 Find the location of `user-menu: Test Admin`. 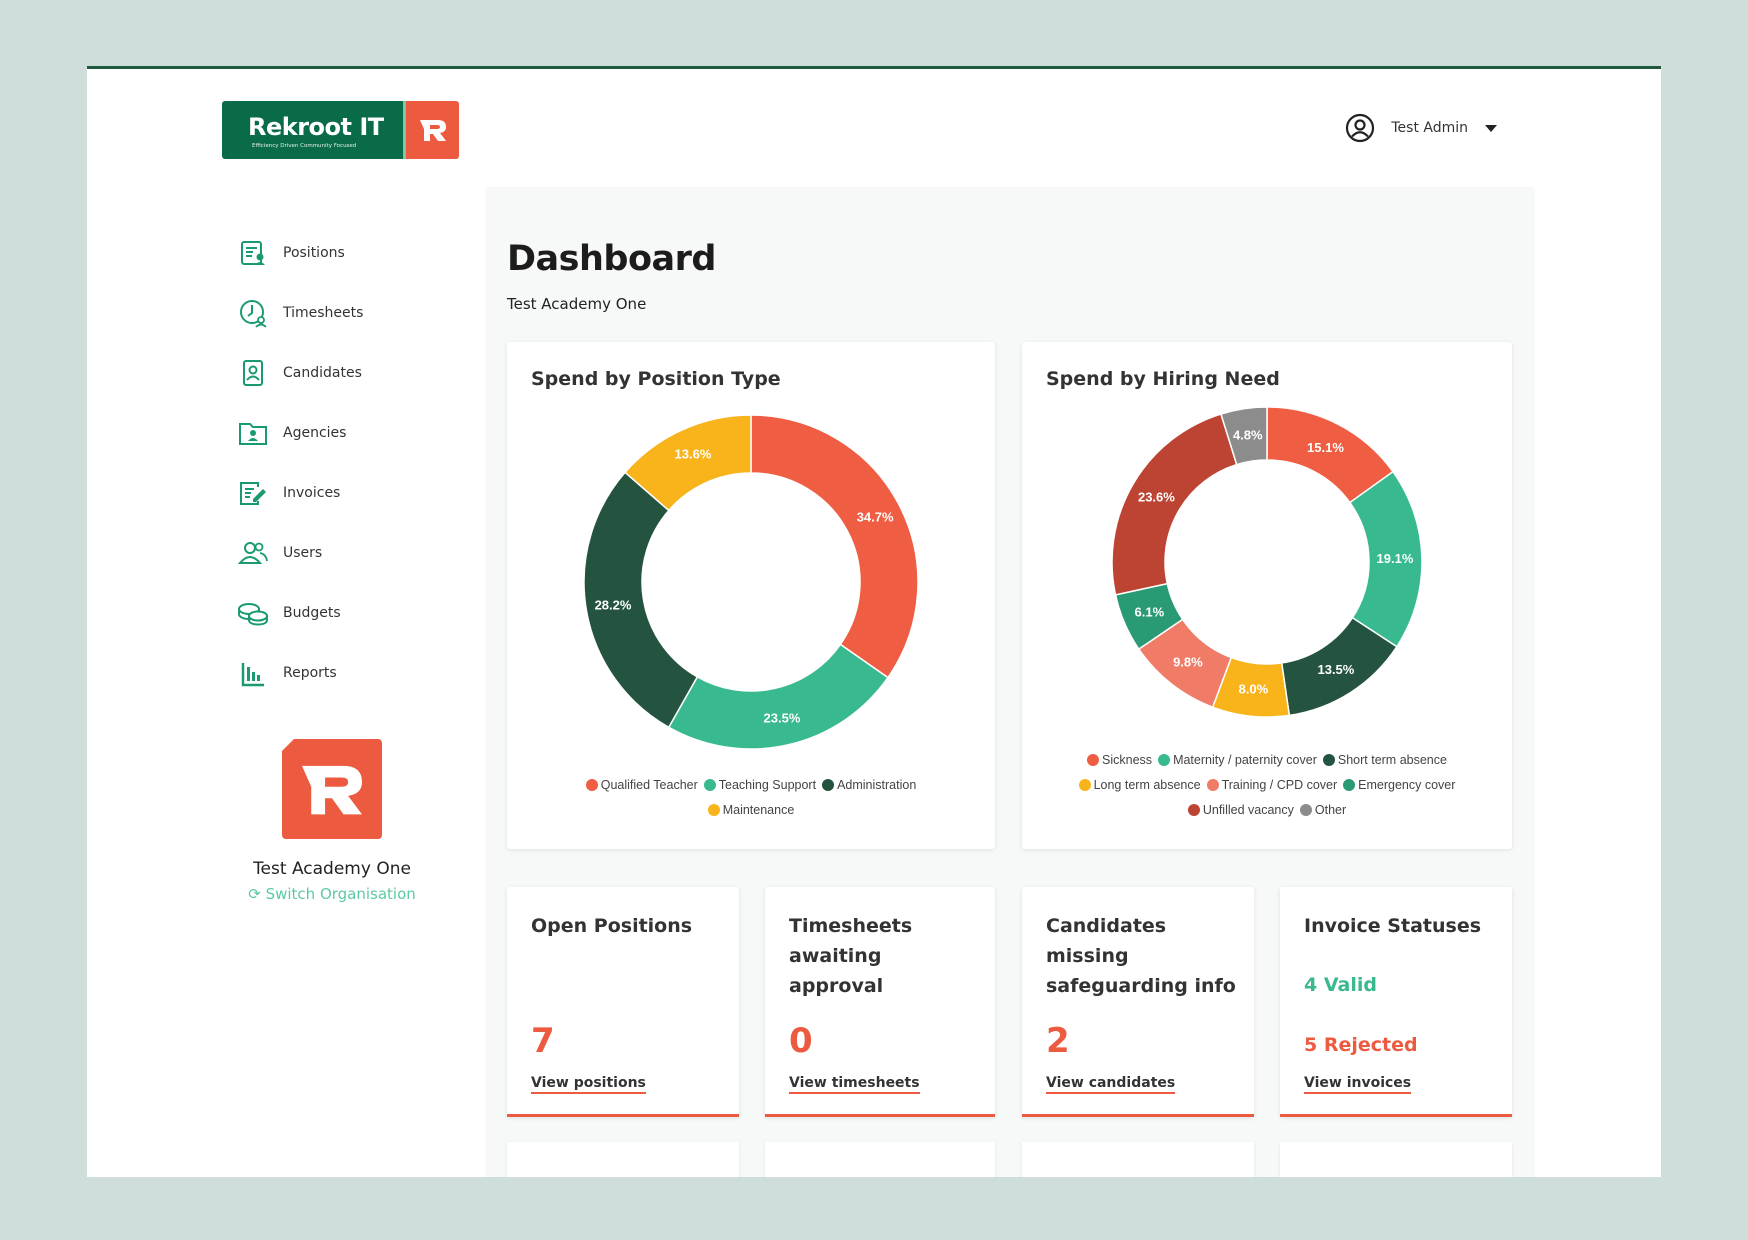

user-menu: Test Admin is located at coordinates (1421, 128).